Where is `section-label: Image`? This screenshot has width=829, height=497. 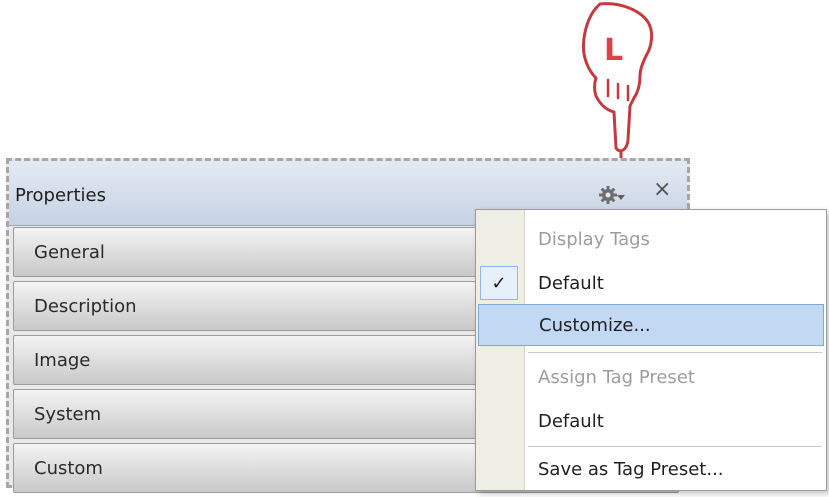 section-label: Image is located at coordinates (62, 360).